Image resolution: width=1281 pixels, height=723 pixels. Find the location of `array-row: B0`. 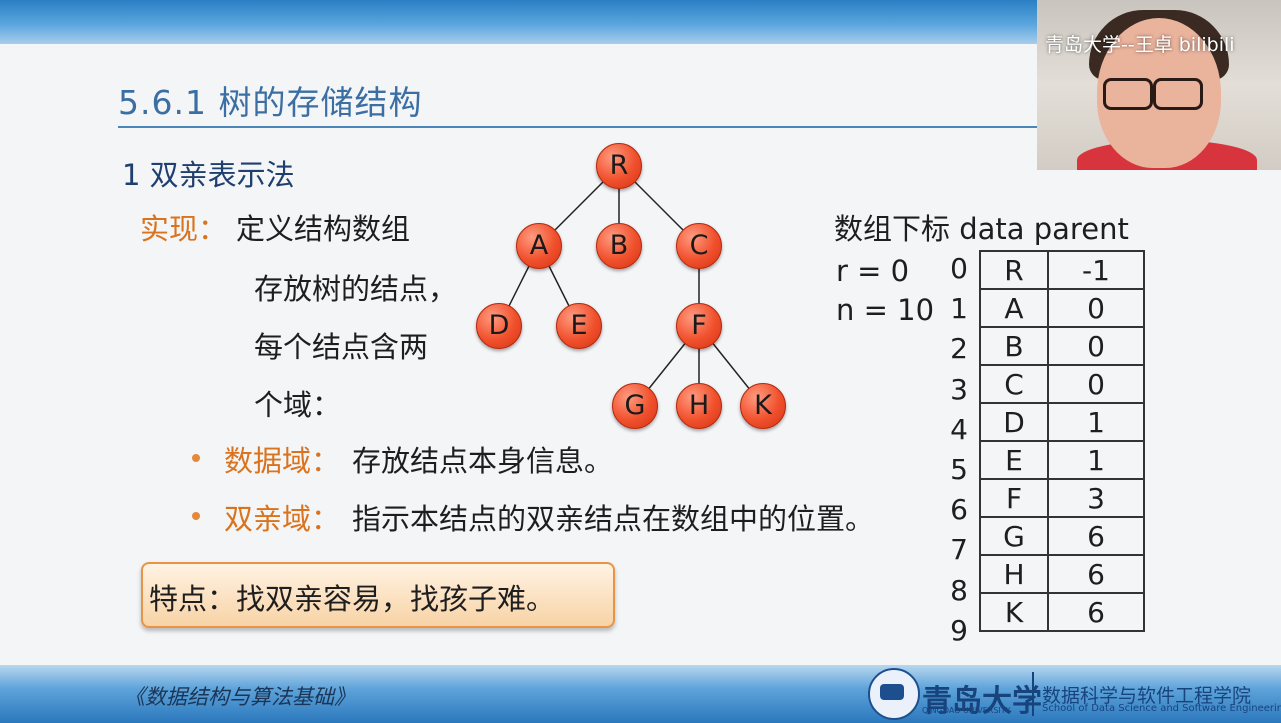

array-row: B0 is located at coordinates (1062, 346).